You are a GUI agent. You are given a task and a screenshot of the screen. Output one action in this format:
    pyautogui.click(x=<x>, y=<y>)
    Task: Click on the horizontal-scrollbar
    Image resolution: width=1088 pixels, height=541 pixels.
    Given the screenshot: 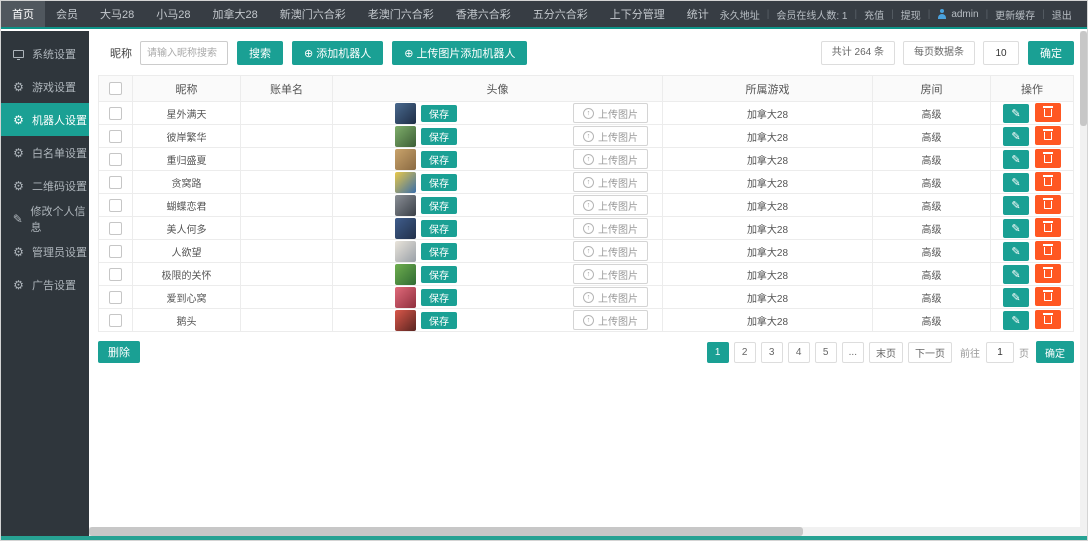 What is the action you would take?
    pyautogui.click(x=584, y=531)
    